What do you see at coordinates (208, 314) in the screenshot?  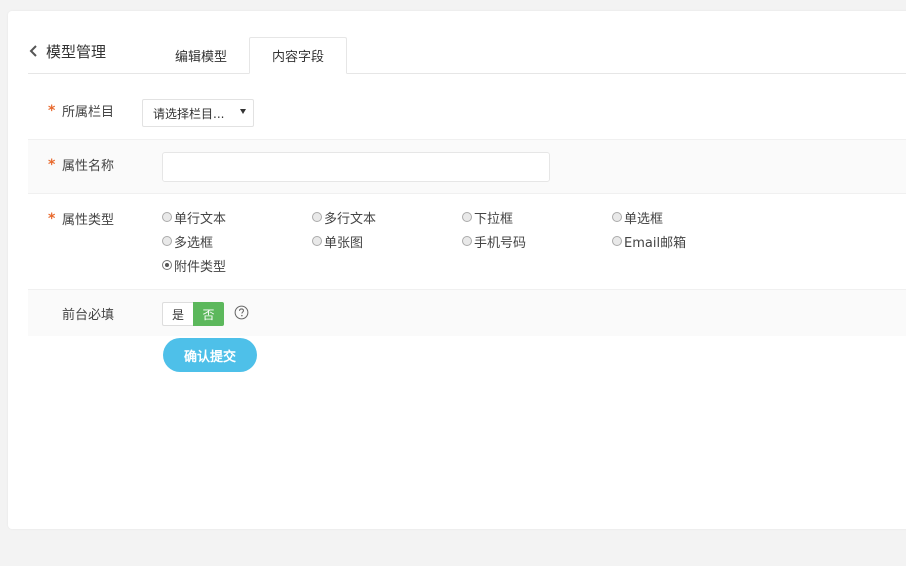 I see `toggle-no: 否` at bounding box center [208, 314].